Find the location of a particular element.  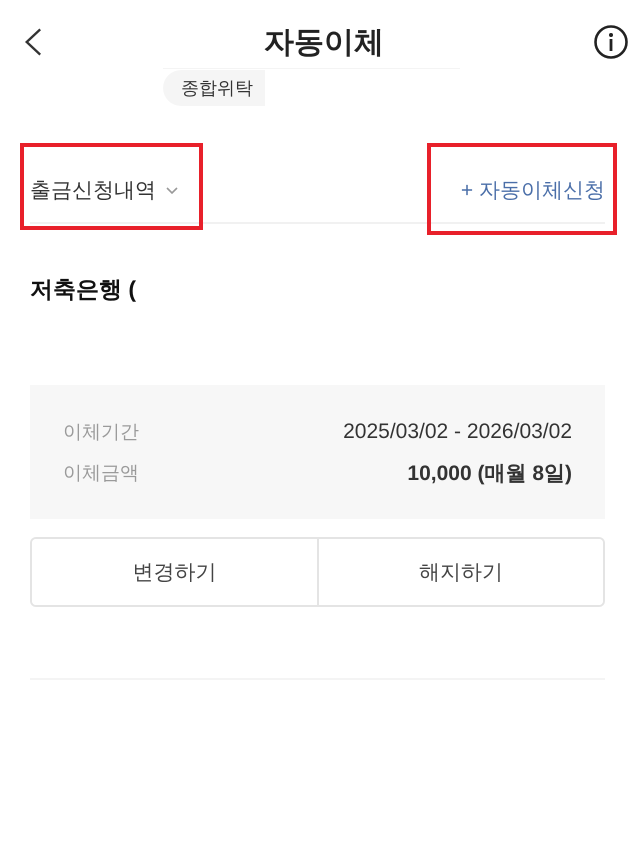

detail-value: 2025/03/02 - 2026/03/02 is located at coordinates (457, 432).